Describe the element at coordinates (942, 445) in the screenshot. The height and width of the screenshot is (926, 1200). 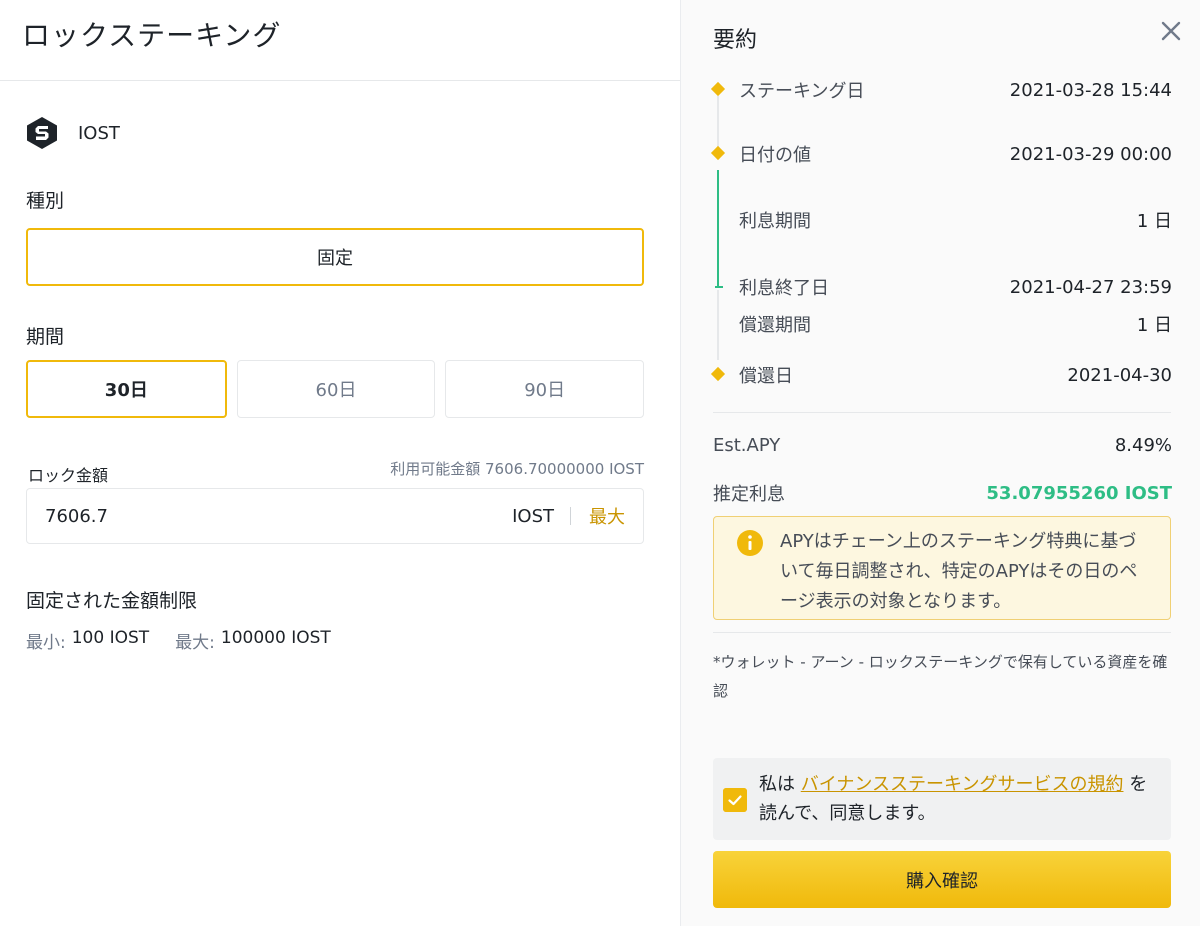
I see `apy-row: Est.APY 8.49%` at that location.